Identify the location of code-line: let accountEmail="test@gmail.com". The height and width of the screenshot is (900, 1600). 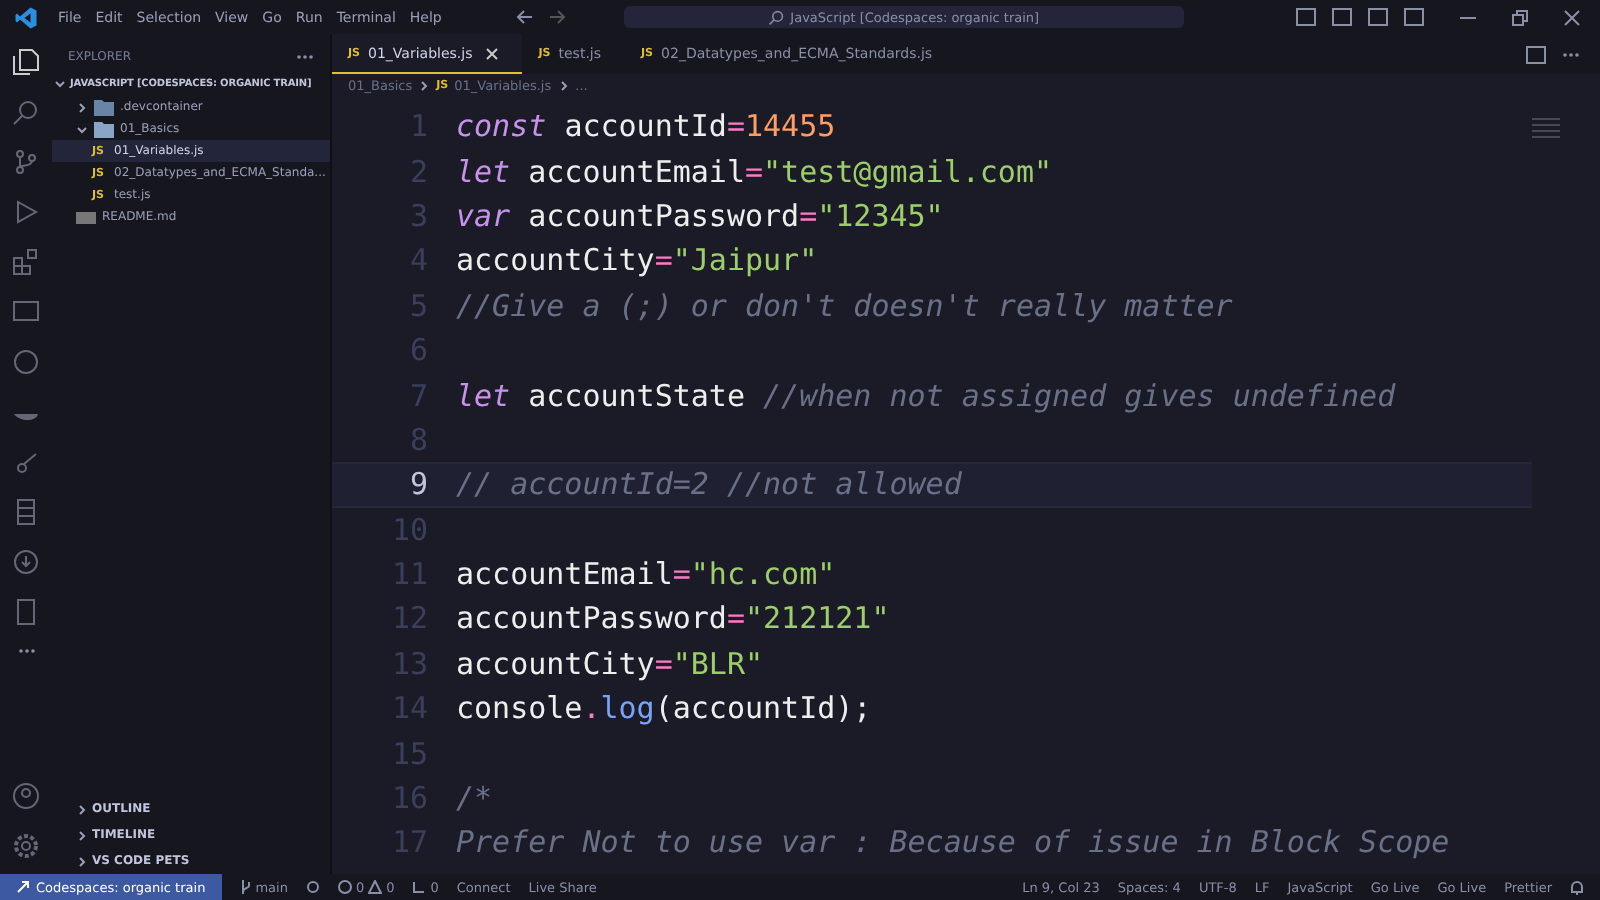
(754, 171).